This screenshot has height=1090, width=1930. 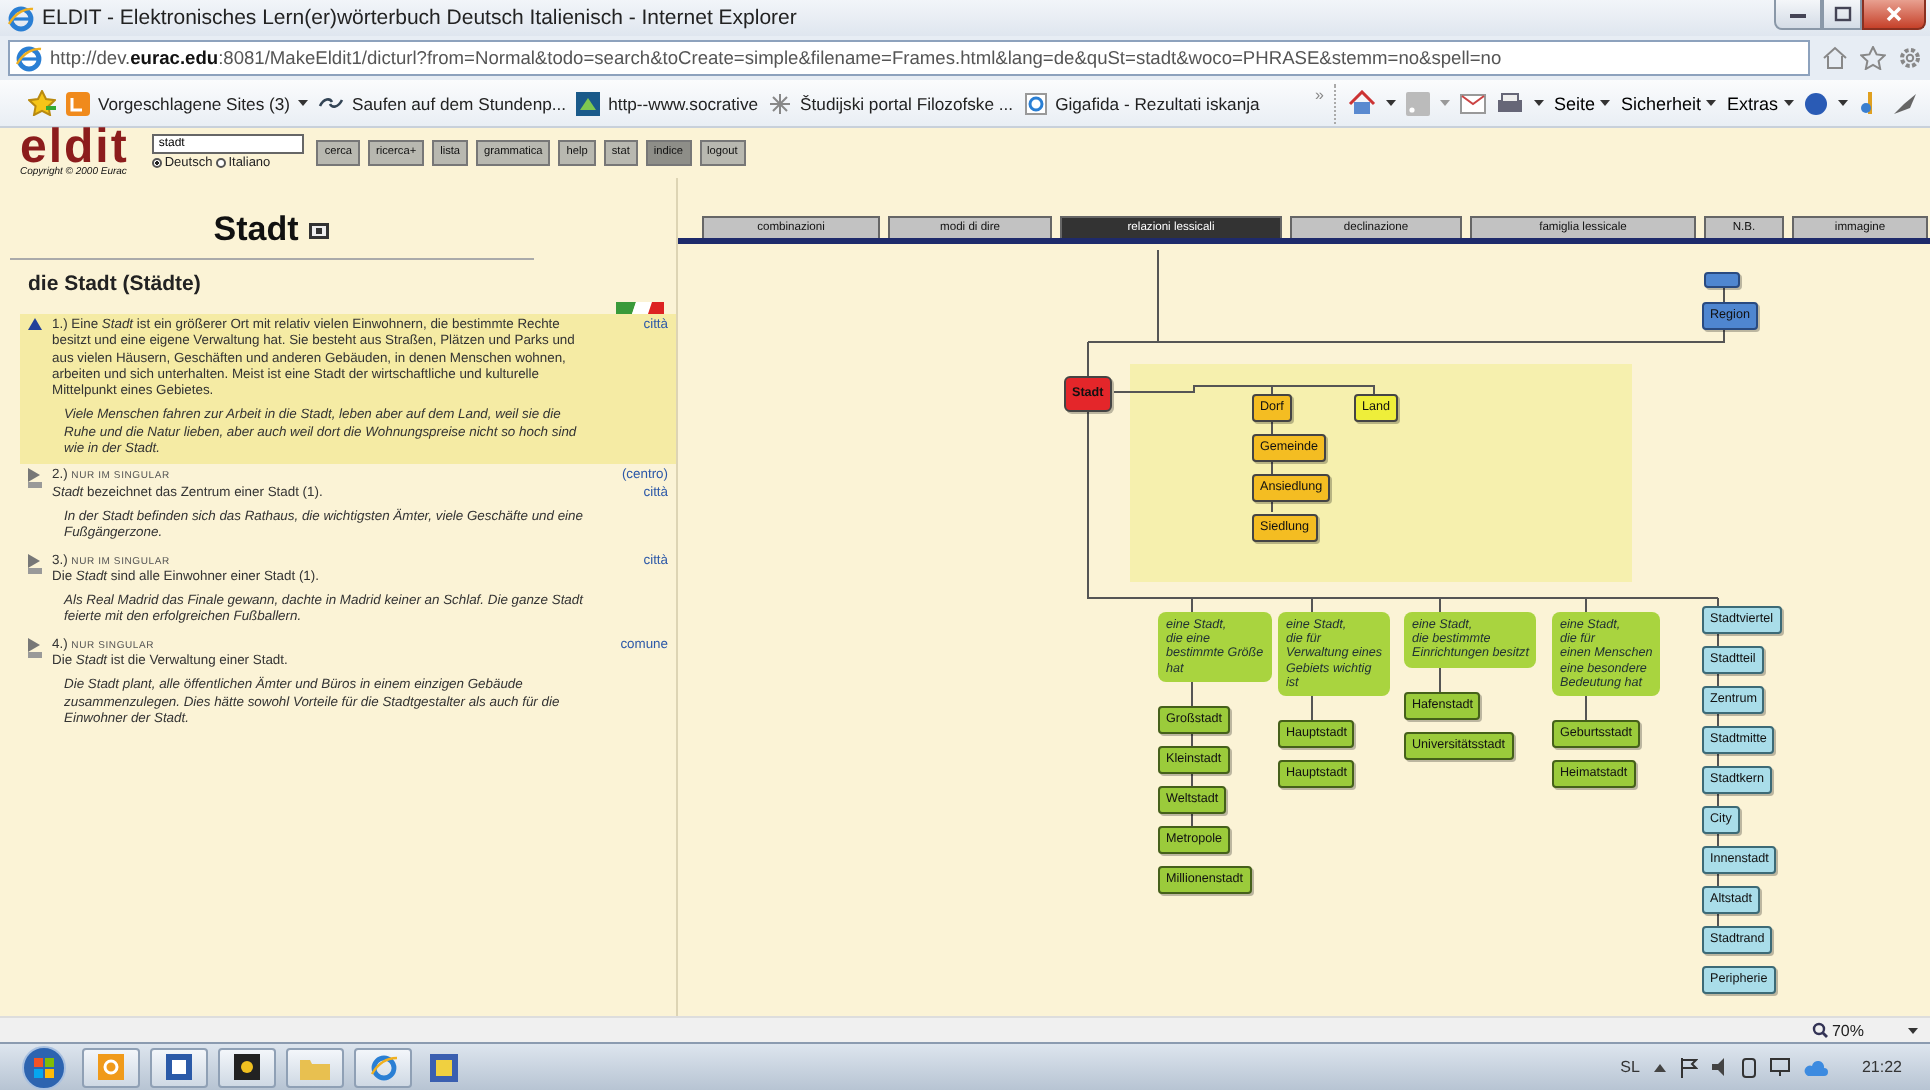 I want to click on logo: eldit, so click(x=74, y=147).